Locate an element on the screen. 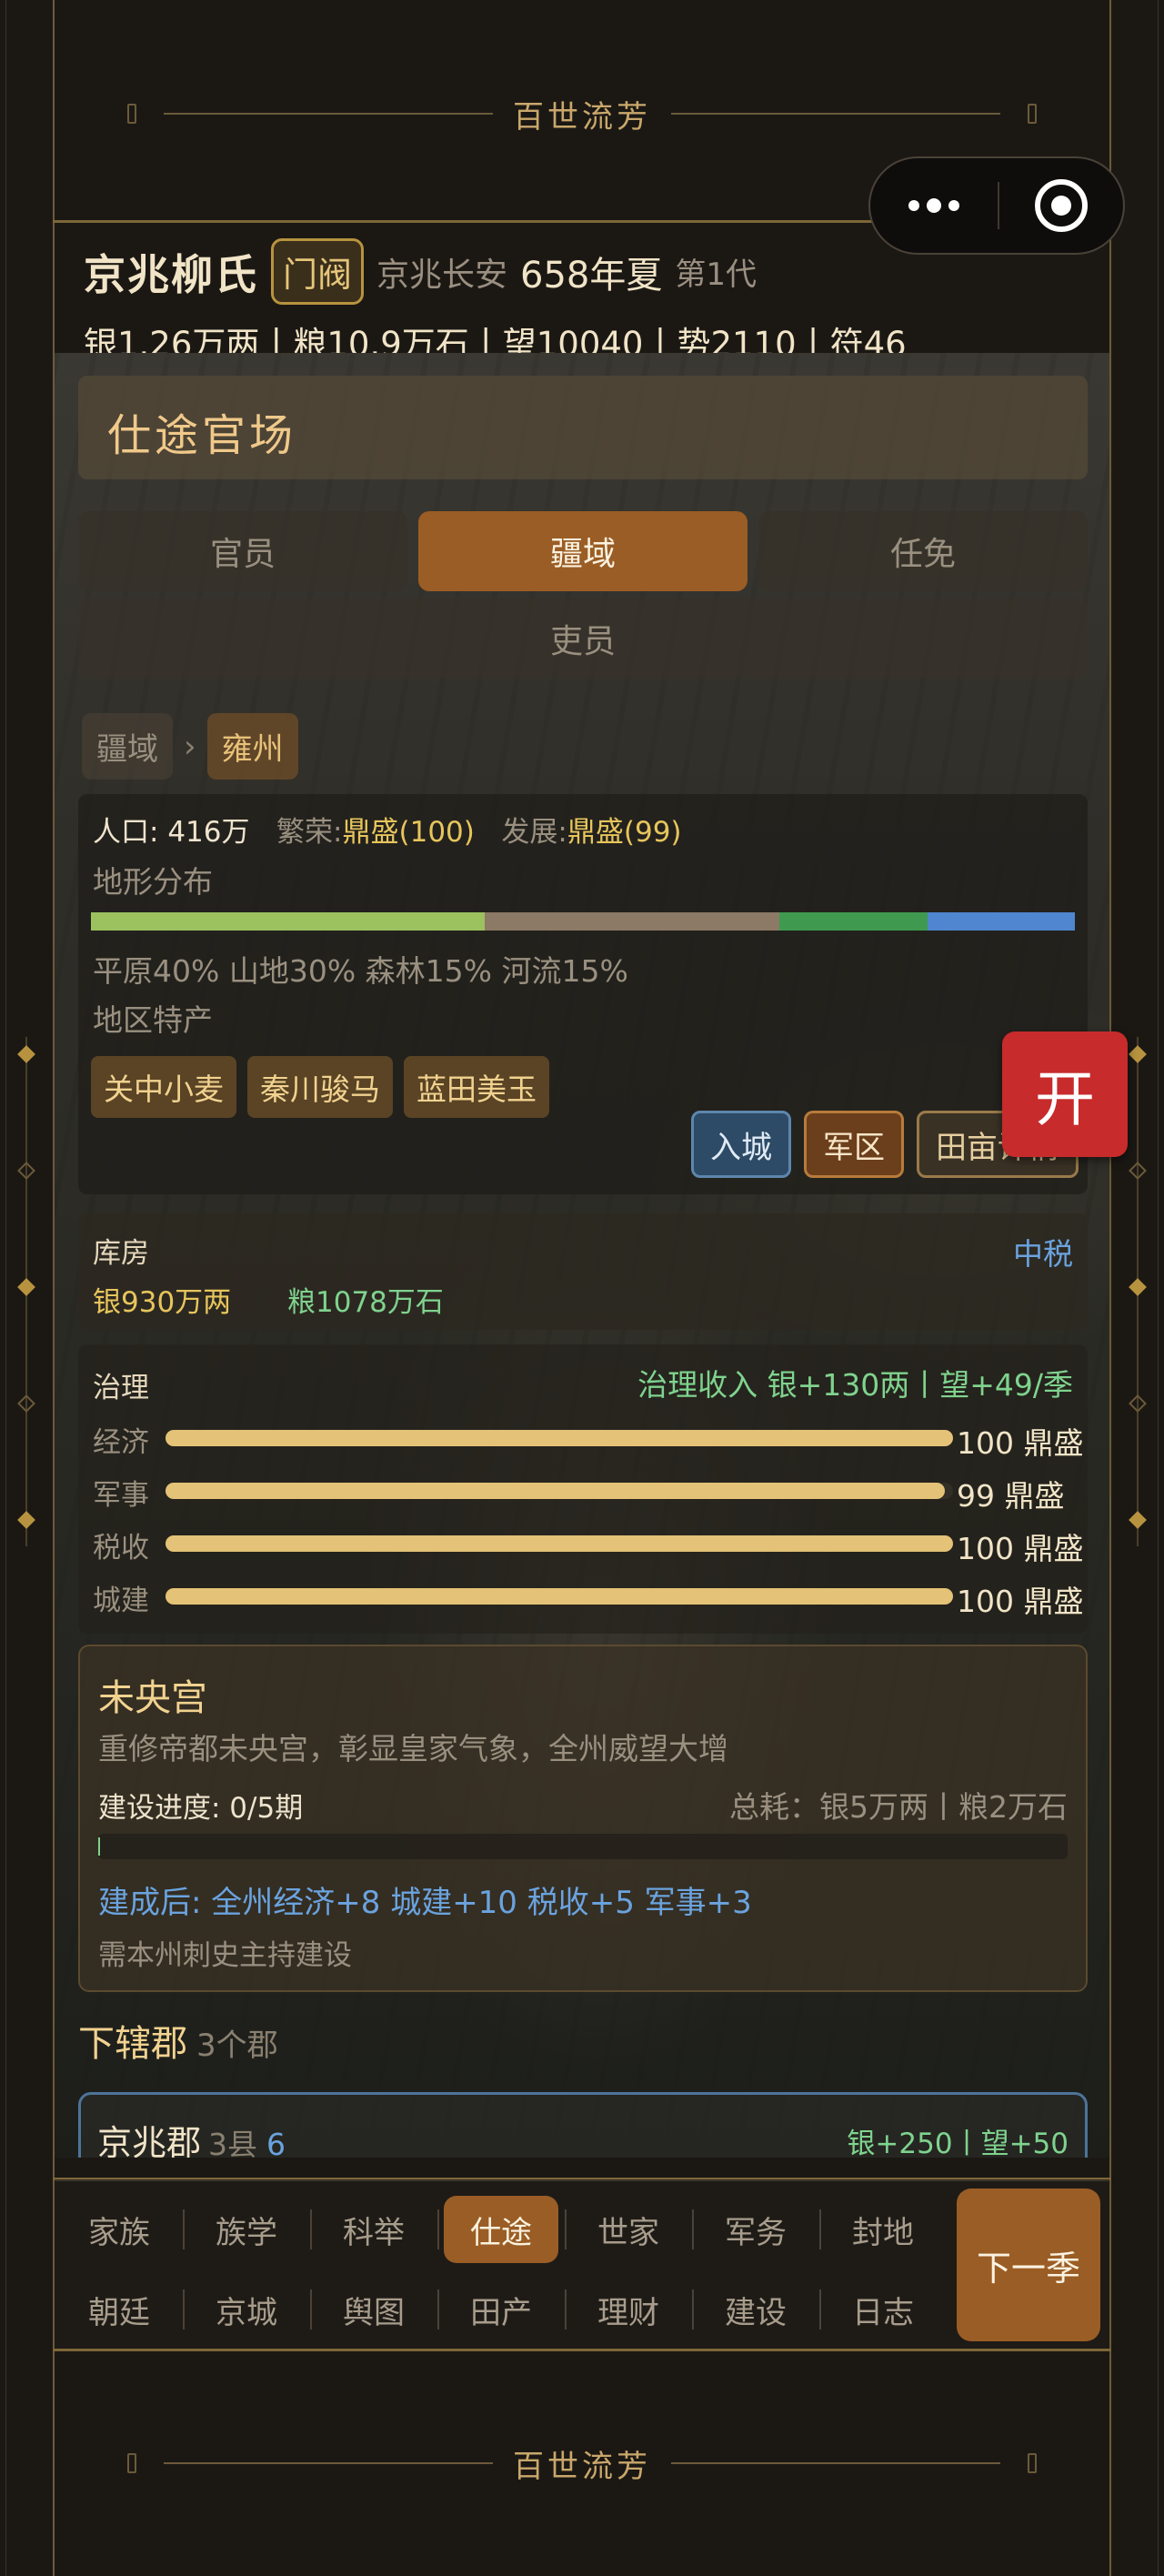 The height and width of the screenshot is (2576, 1164). governance-row-construction: 城建 100 鼎盛 is located at coordinates (591, 1598).